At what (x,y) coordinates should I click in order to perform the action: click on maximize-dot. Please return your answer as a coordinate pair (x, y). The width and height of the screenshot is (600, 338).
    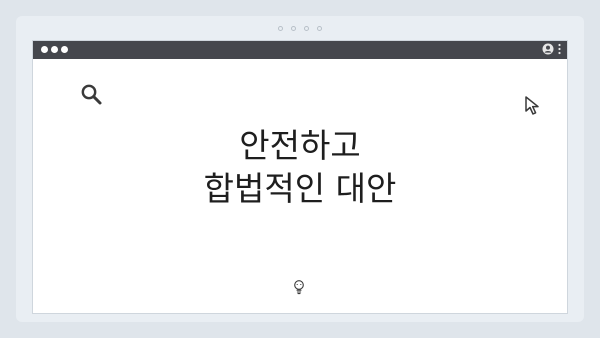
    Looking at the image, I should click on (64, 49).